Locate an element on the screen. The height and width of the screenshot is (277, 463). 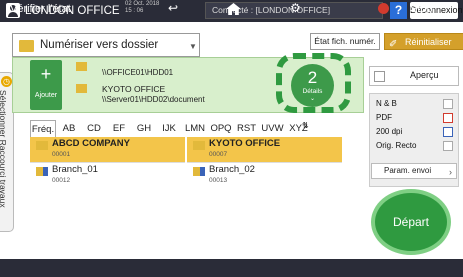
time: 15 : 06 is located at coordinates (134, 11).